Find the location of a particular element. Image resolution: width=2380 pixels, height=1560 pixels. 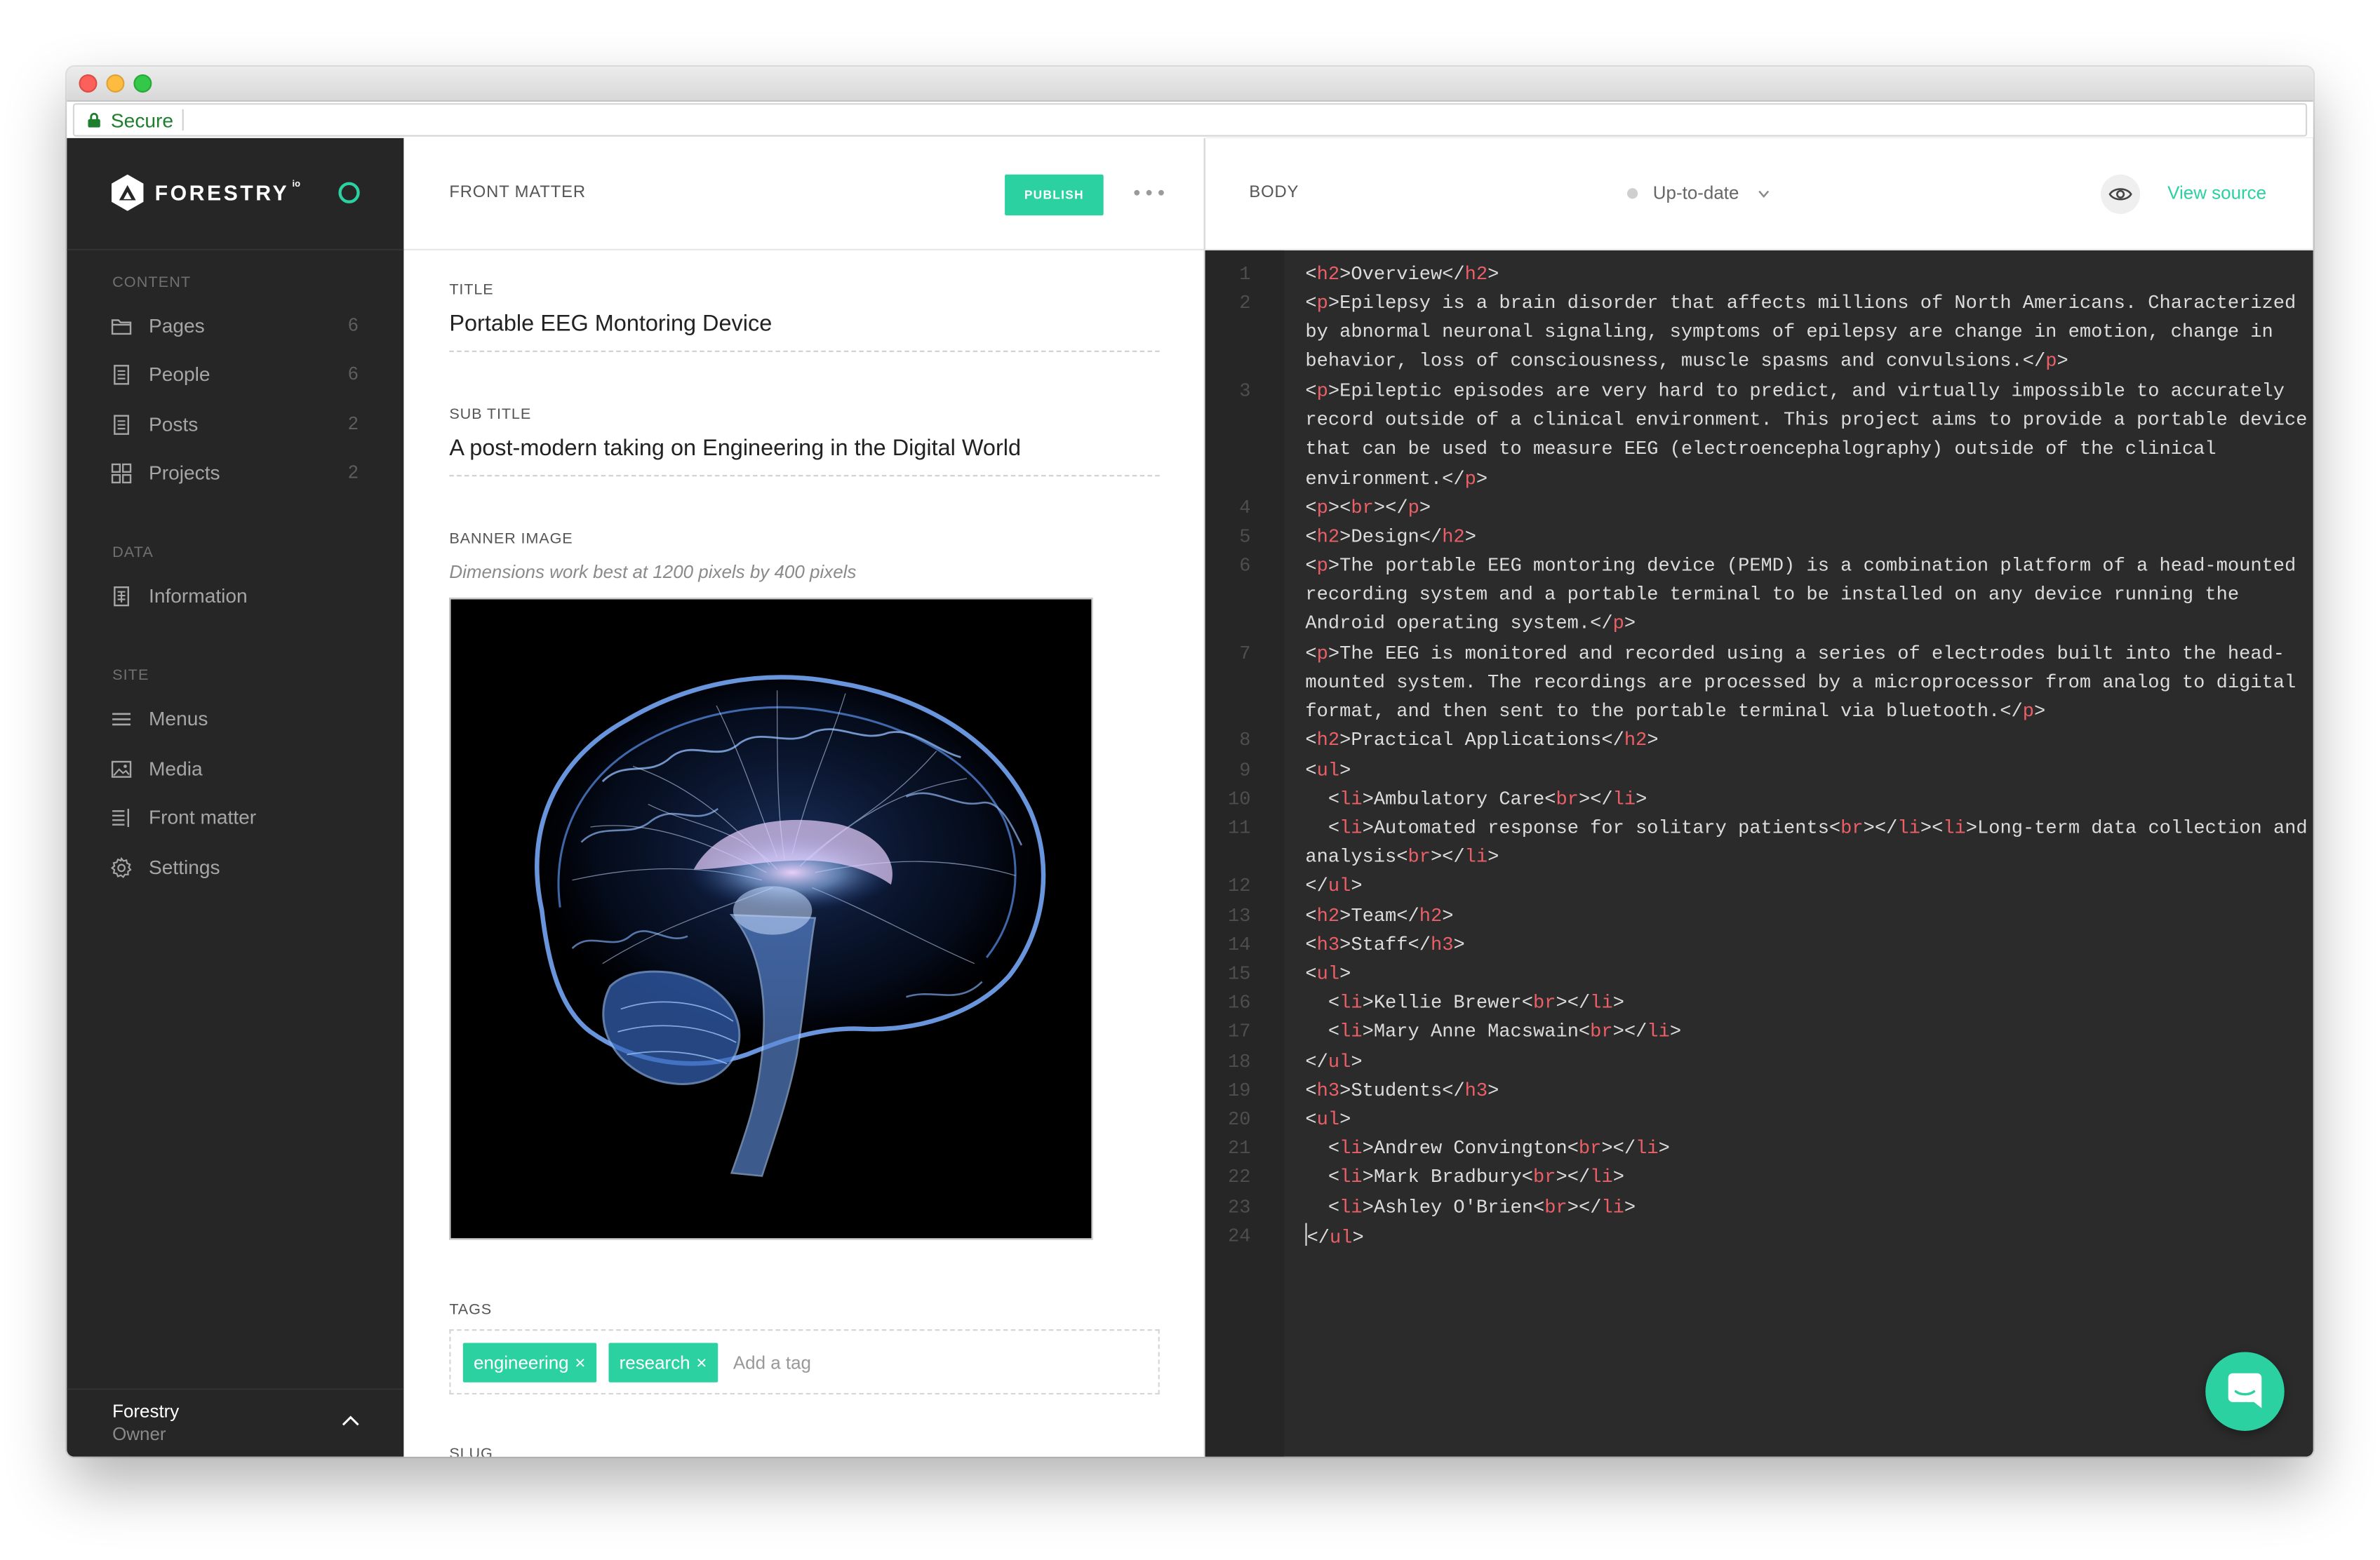

view-source-link: View source is located at coordinates (2216, 192).